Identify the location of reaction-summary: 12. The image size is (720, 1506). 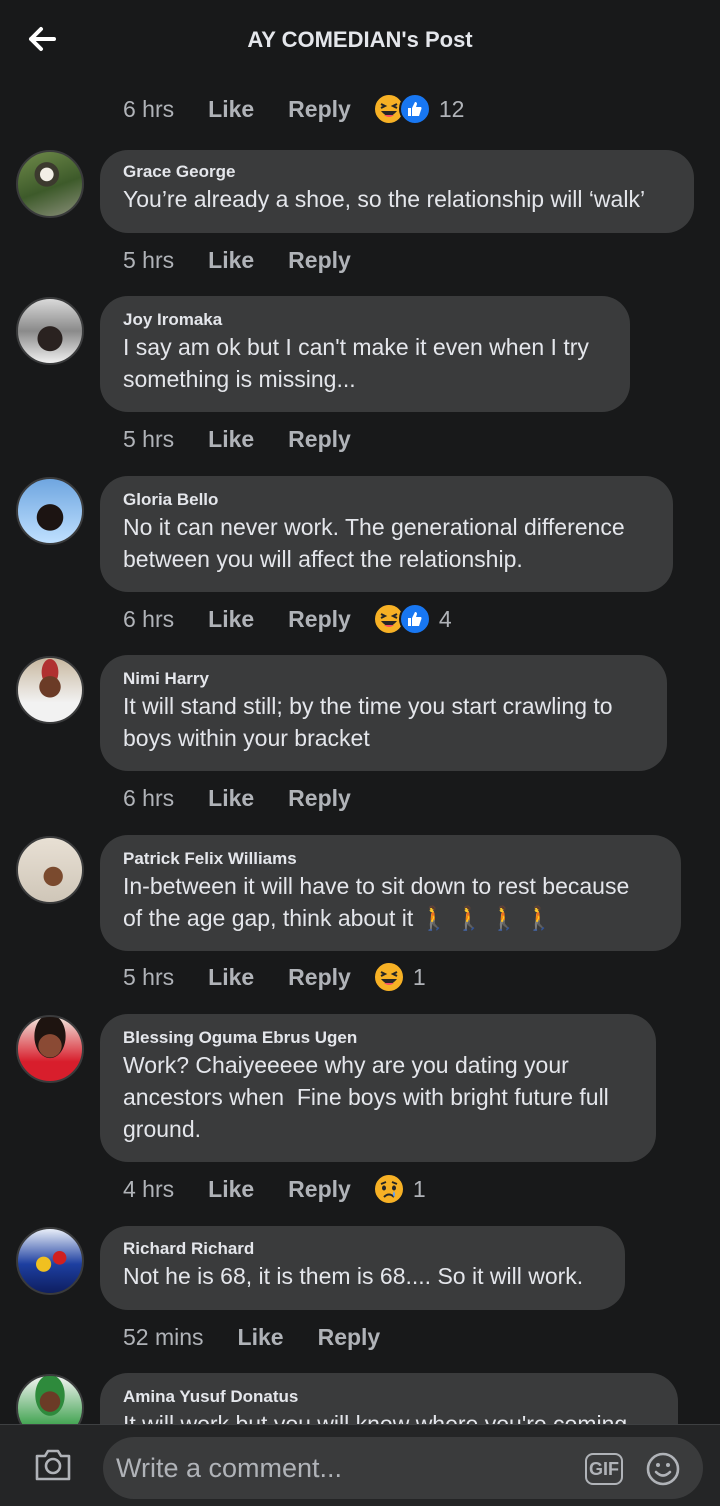
(418, 109).